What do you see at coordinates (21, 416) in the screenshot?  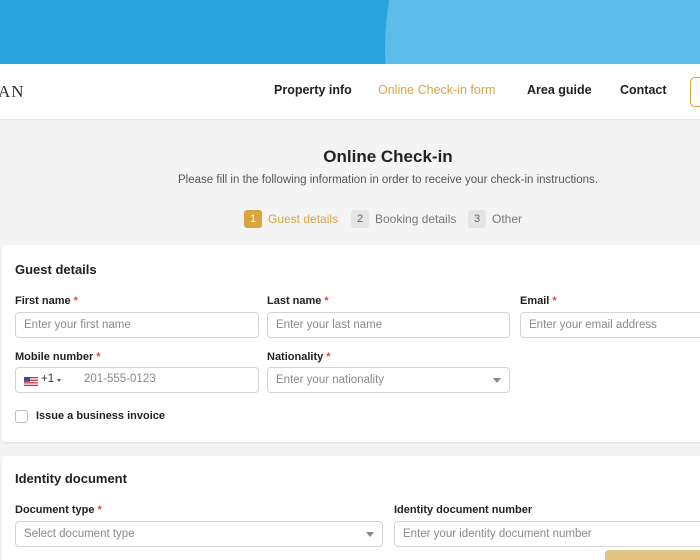 I see `business-invoice-checkbox` at bounding box center [21, 416].